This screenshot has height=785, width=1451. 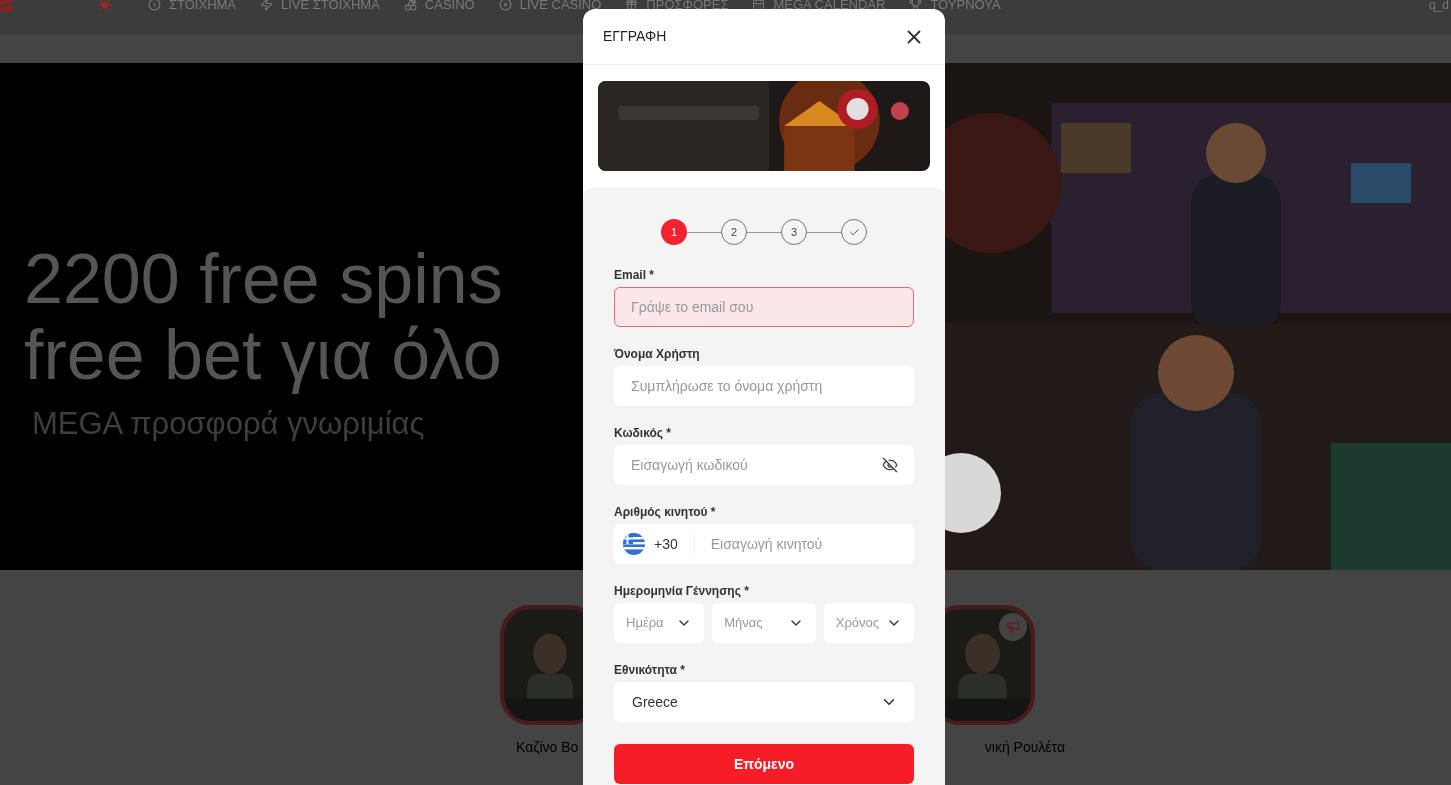 I want to click on country-select: Greece, so click(x=764, y=702).